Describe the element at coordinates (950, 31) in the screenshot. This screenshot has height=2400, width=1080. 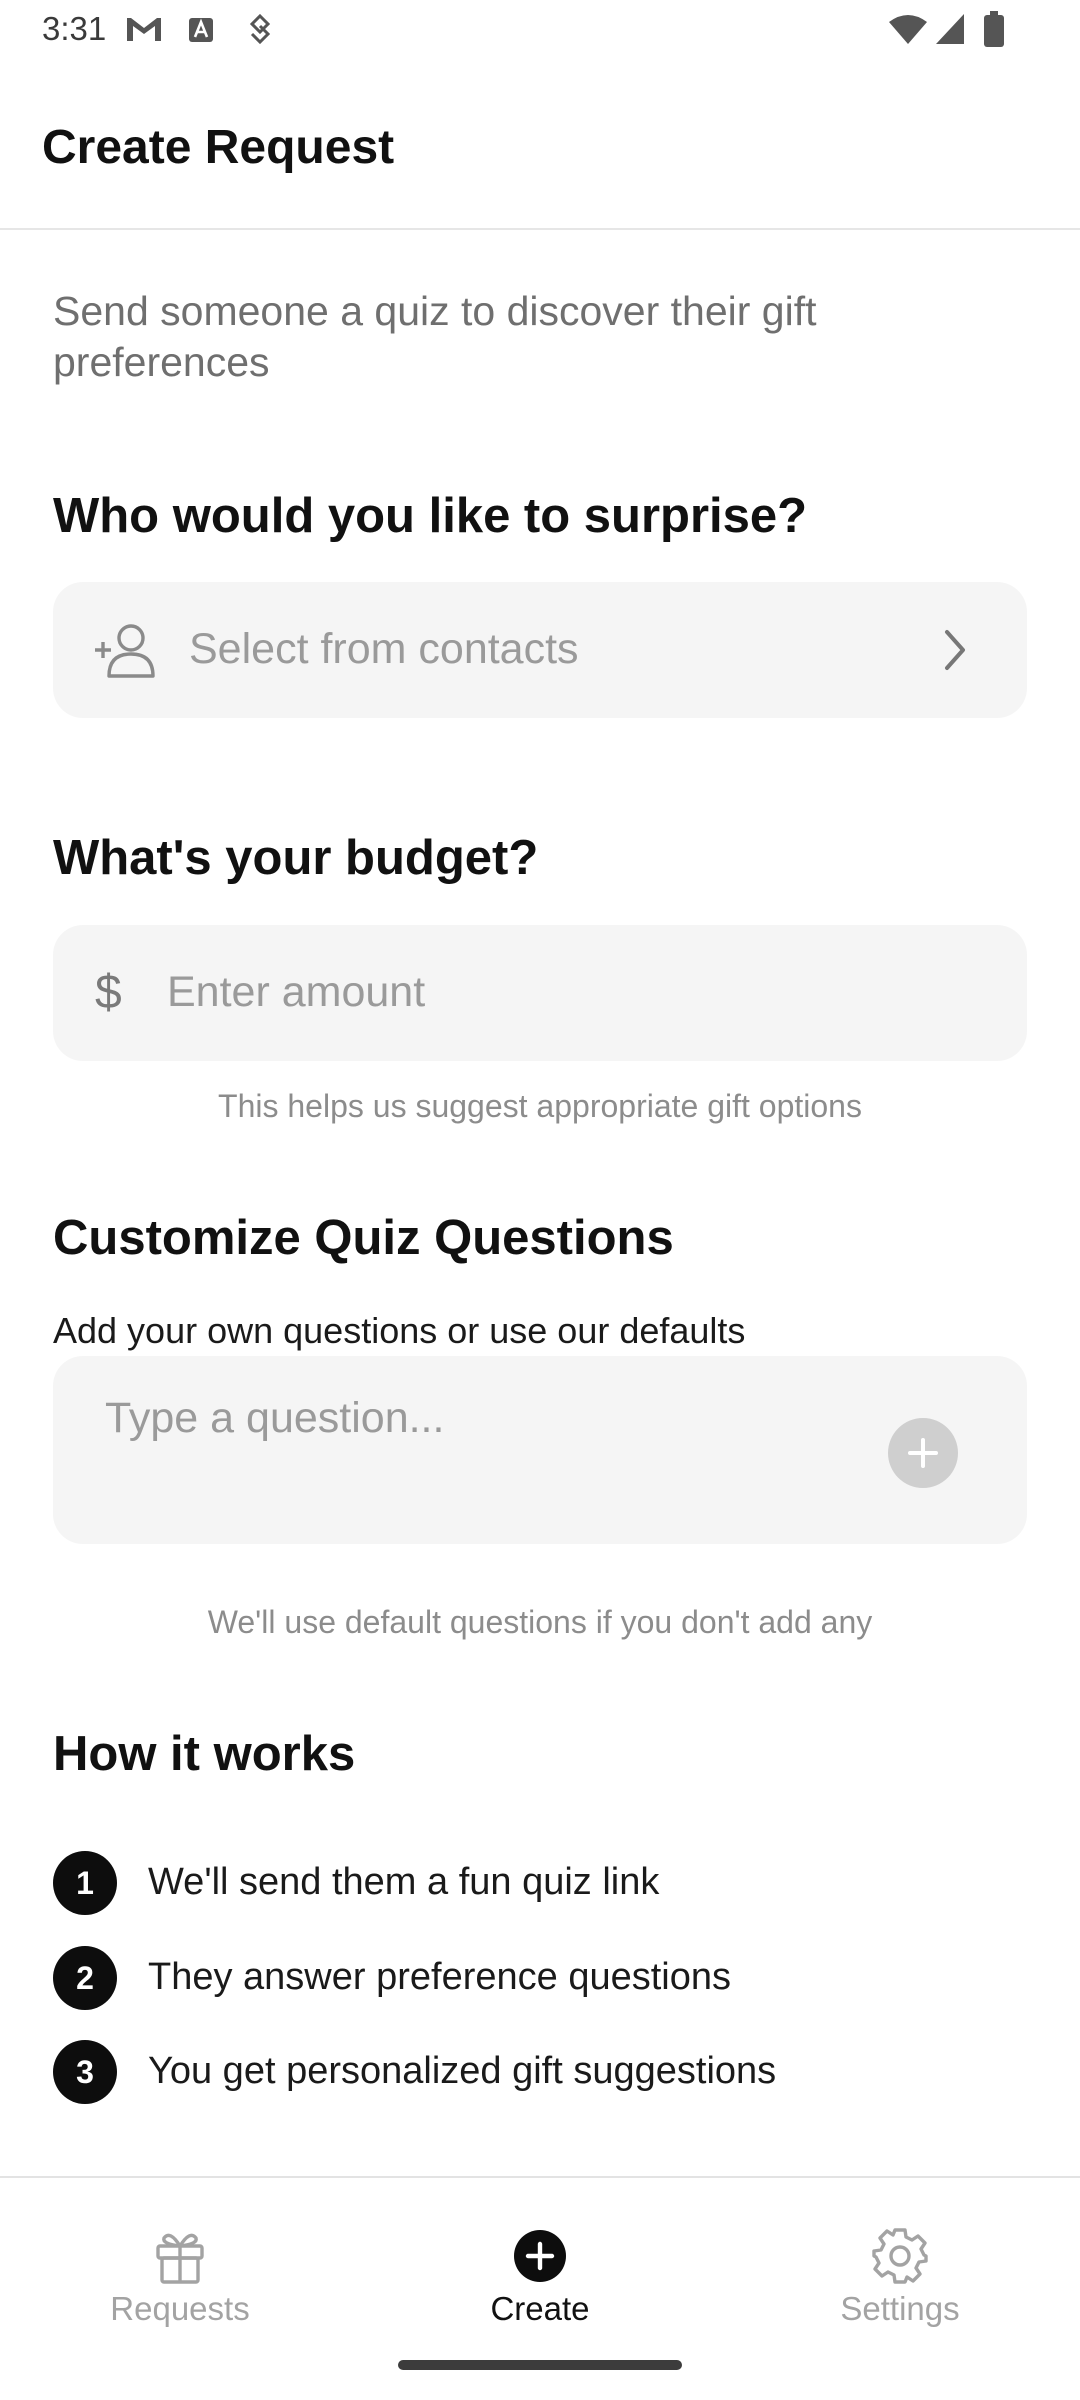
I see `signal-icon` at that location.